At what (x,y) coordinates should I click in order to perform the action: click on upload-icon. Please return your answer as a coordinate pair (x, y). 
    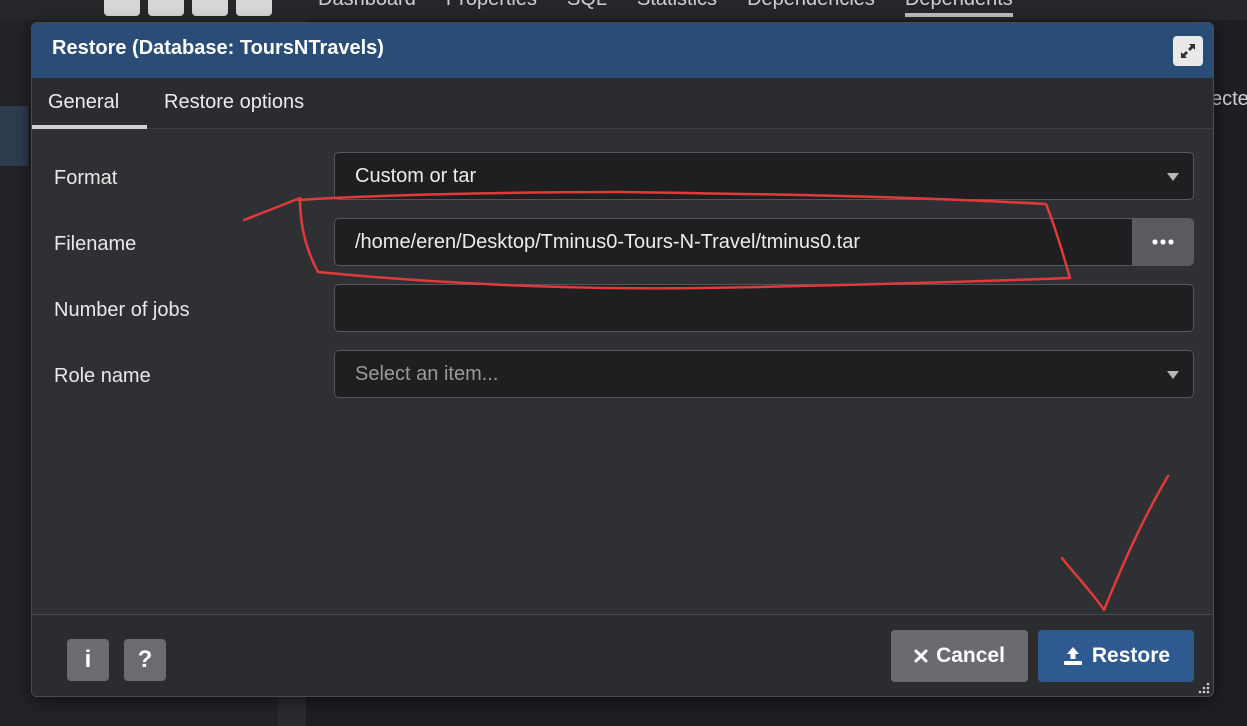
    Looking at the image, I should click on (1072, 656).